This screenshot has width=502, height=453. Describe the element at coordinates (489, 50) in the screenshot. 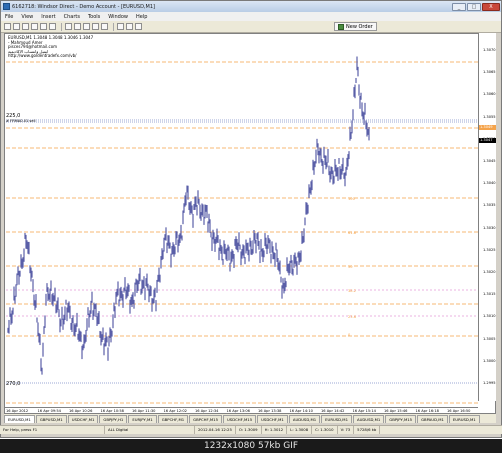

I see `price-tick-label: 1.3070` at that location.